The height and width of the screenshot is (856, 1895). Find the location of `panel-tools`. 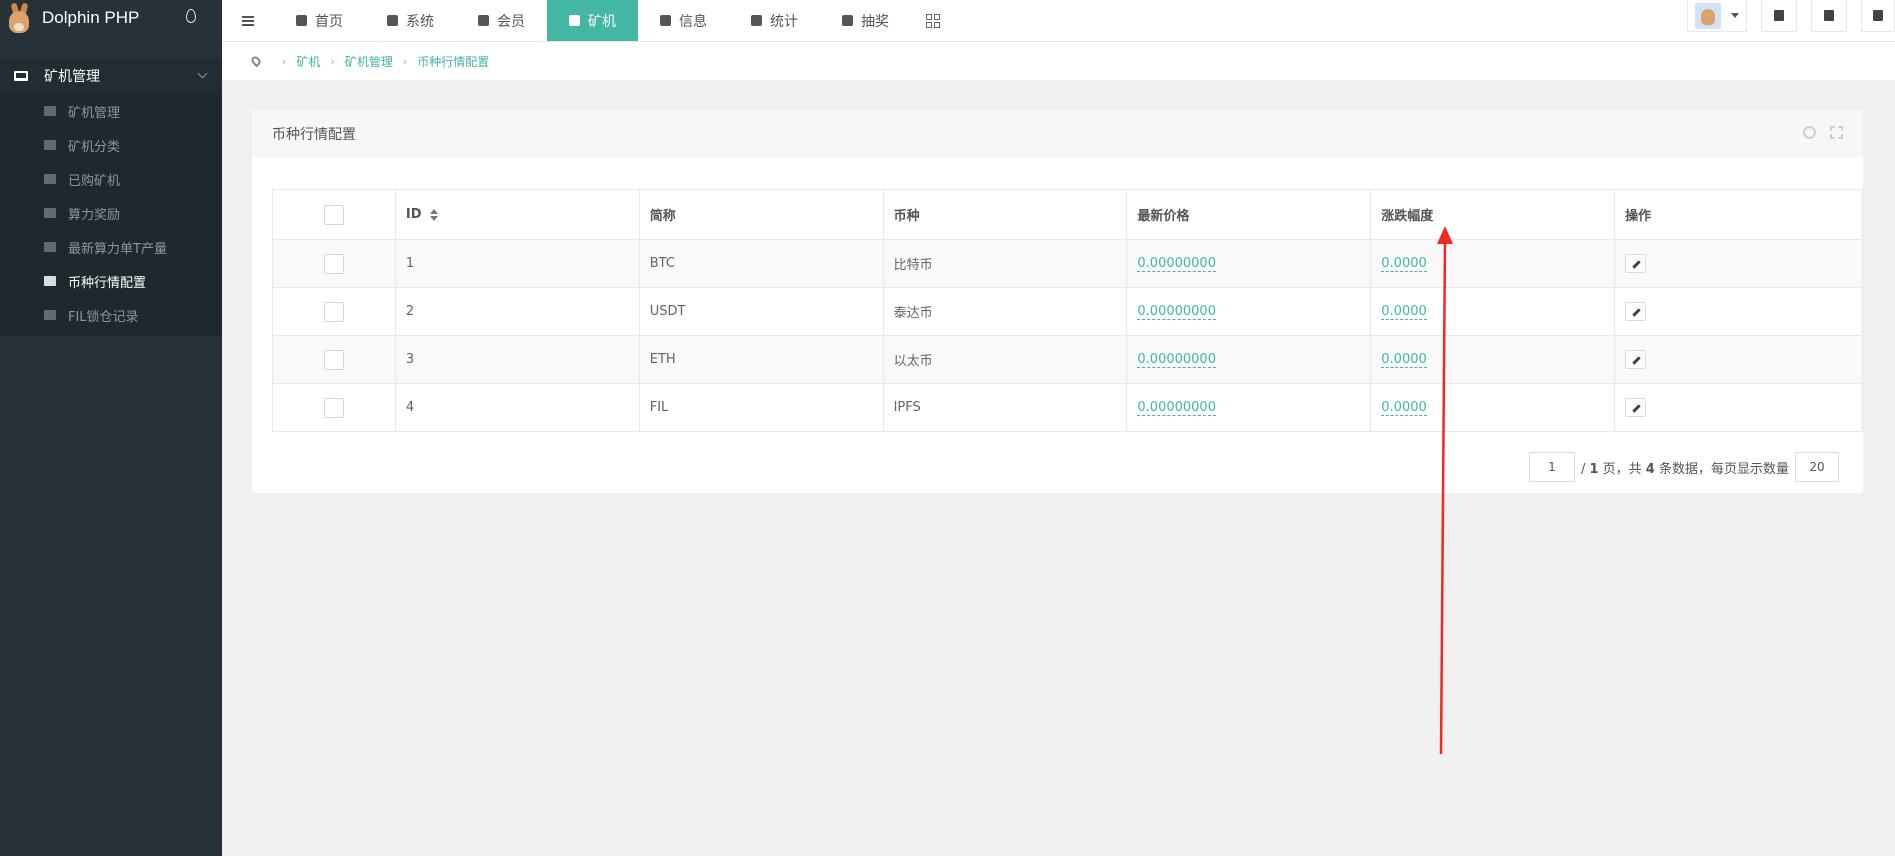

panel-tools is located at coordinates (1823, 132).